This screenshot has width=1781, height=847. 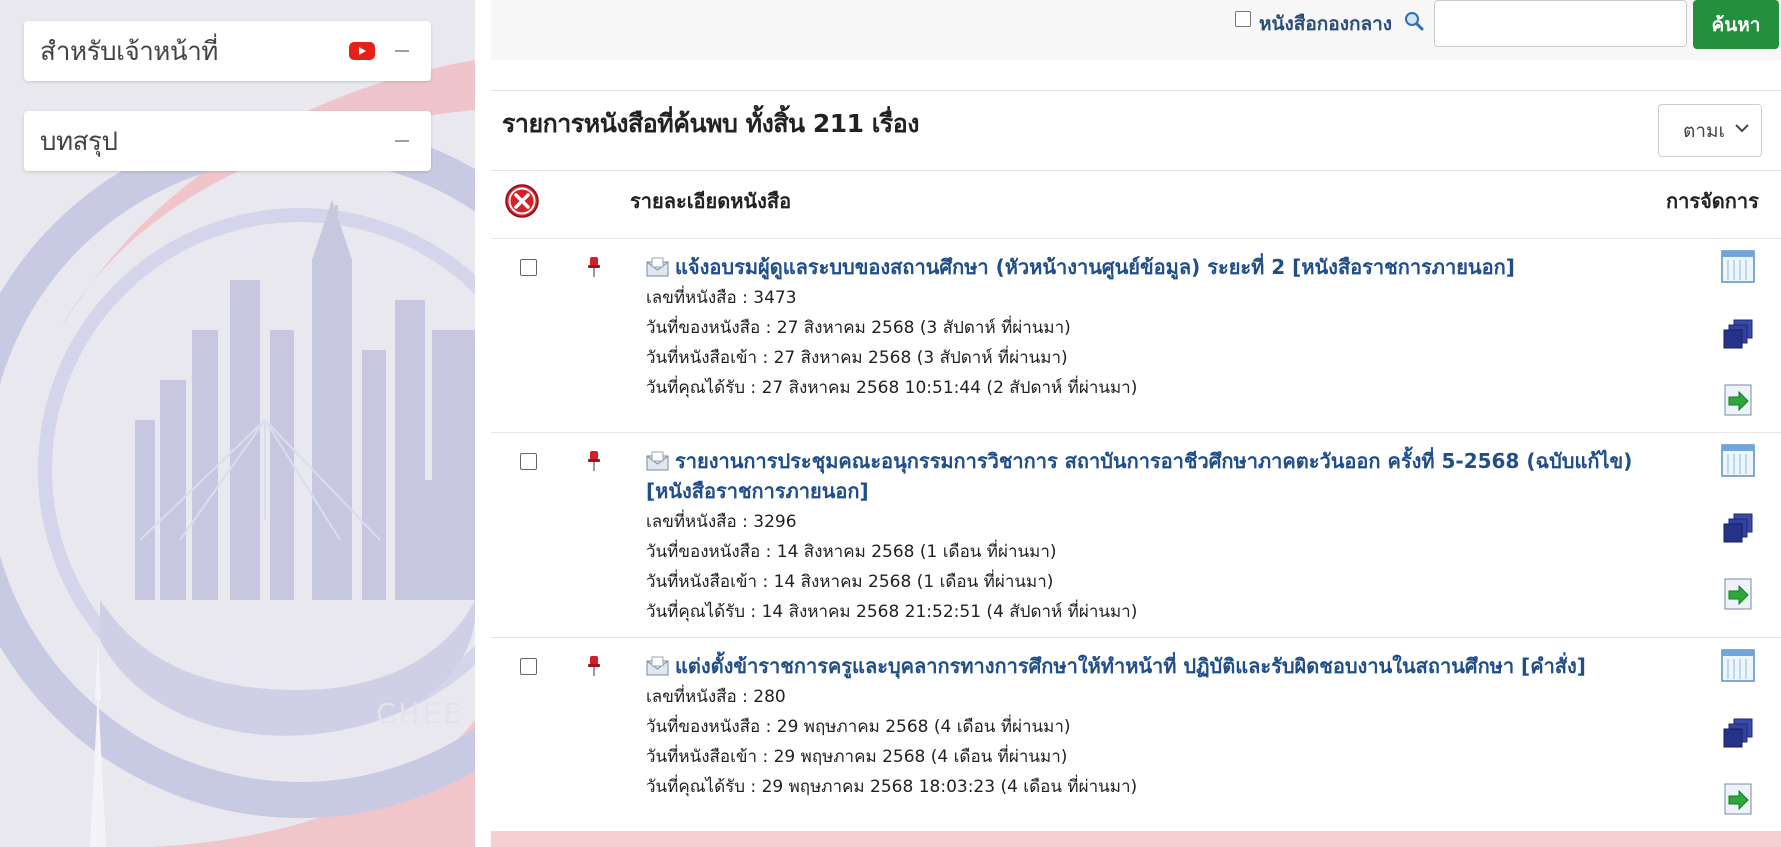 I want to click on staff-panel-header: สำหรับเจ้าหน้าที่, so click(x=227, y=51).